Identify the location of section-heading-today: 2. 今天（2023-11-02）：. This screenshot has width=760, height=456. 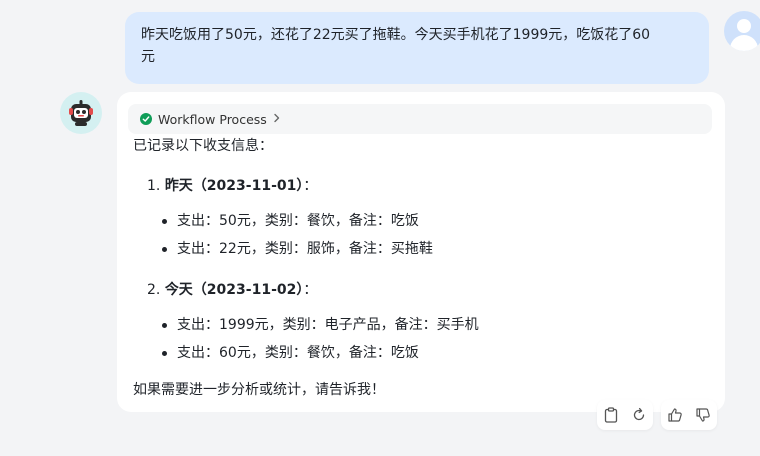
(232, 290).